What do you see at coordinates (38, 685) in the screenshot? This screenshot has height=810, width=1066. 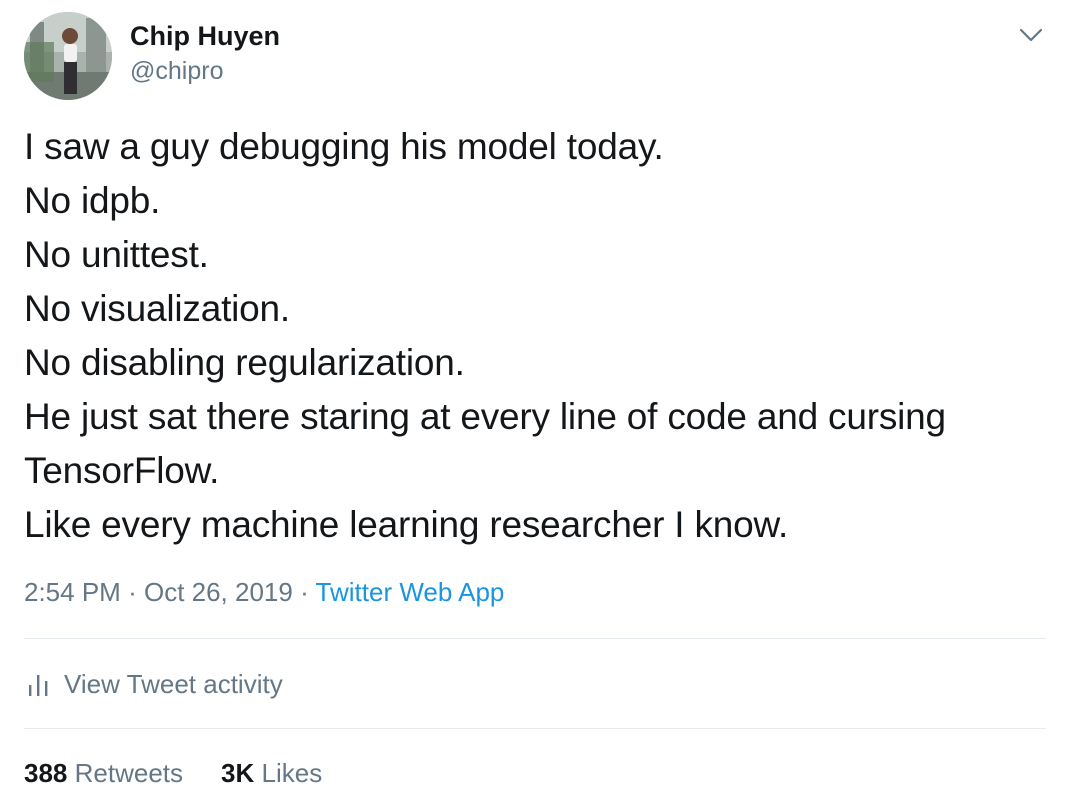 I see `bar-chart-icon` at bounding box center [38, 685].